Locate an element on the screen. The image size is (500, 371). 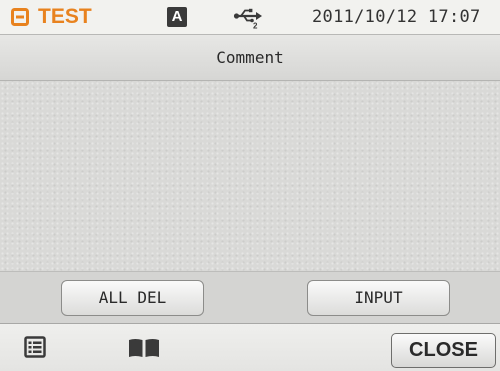
usb-icon: 2 is located at coordinates (247, 19).